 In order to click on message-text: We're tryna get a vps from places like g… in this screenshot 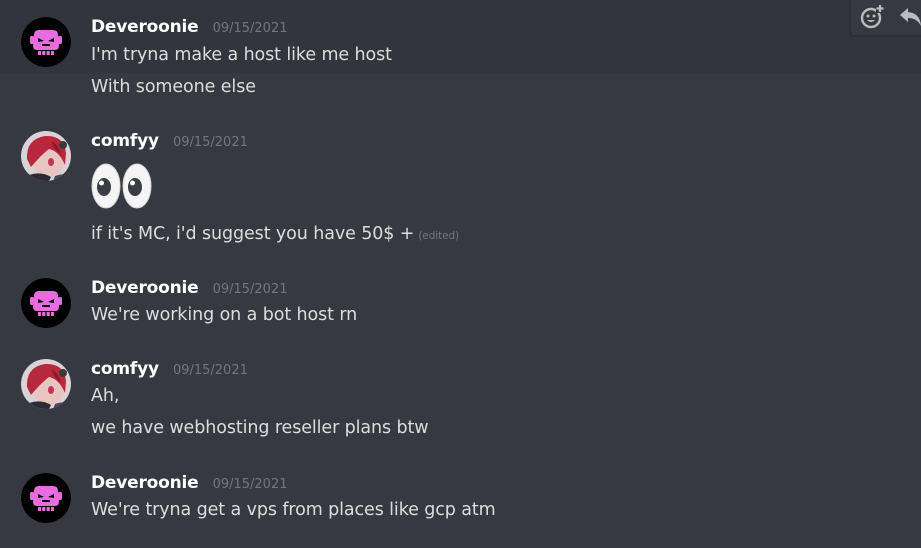, I will do `click(293, 510)`.